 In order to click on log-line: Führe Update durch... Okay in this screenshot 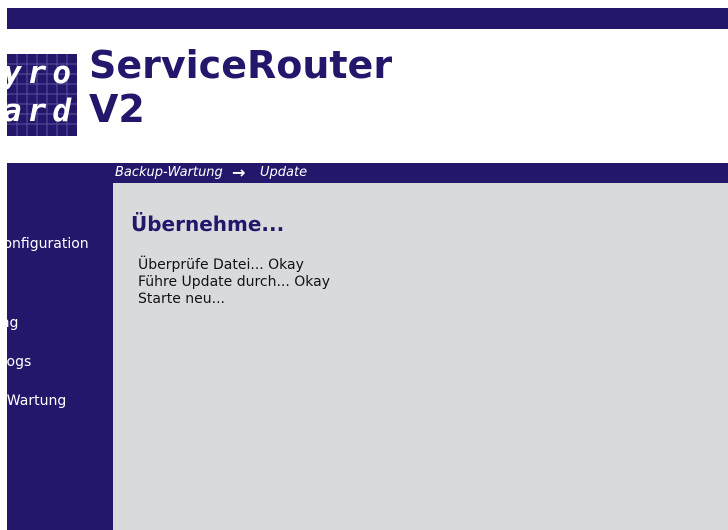, I will do `click(234, 282)`.